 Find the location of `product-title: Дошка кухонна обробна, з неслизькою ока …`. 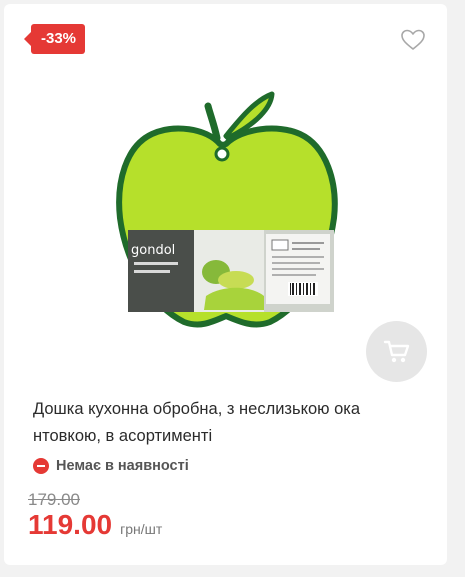

product-title: Дошка кухонна обробна, з неслизькою ока … is located at coordinates (228, 423).